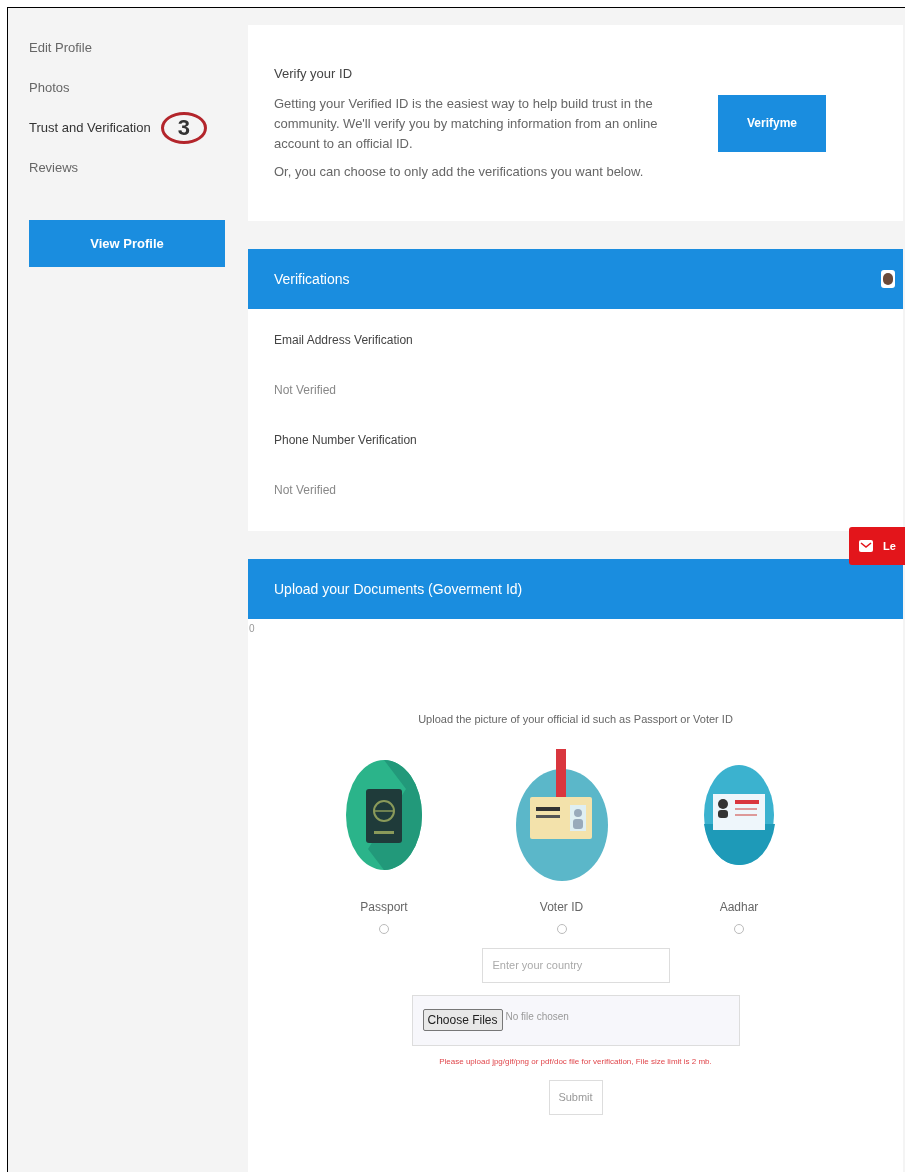 Image resolution: width=905 pixels, height=1172 pixels. I want to click on feedback-tab: Le, so click(877, 546).